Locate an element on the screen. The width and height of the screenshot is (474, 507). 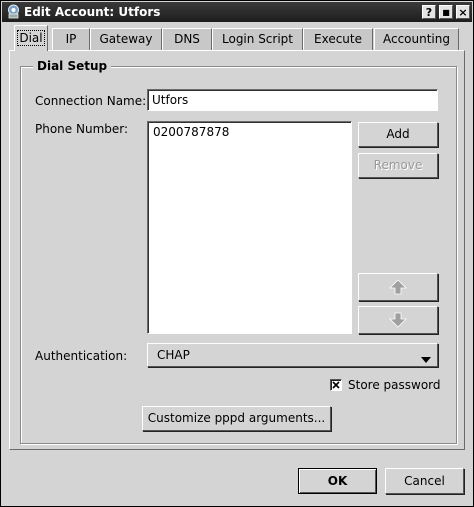
checkmark-icon is located at coordinates (336, 385).